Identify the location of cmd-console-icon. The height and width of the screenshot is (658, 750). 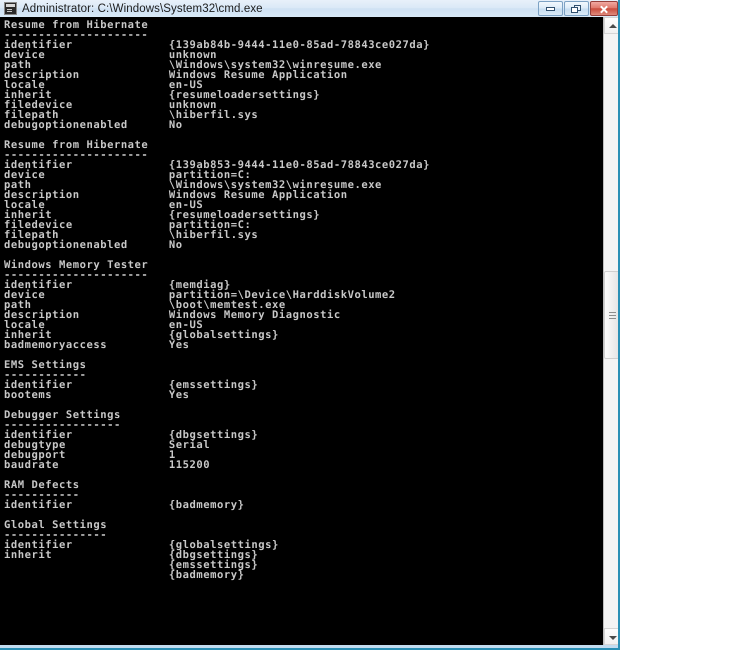
(10, 8).